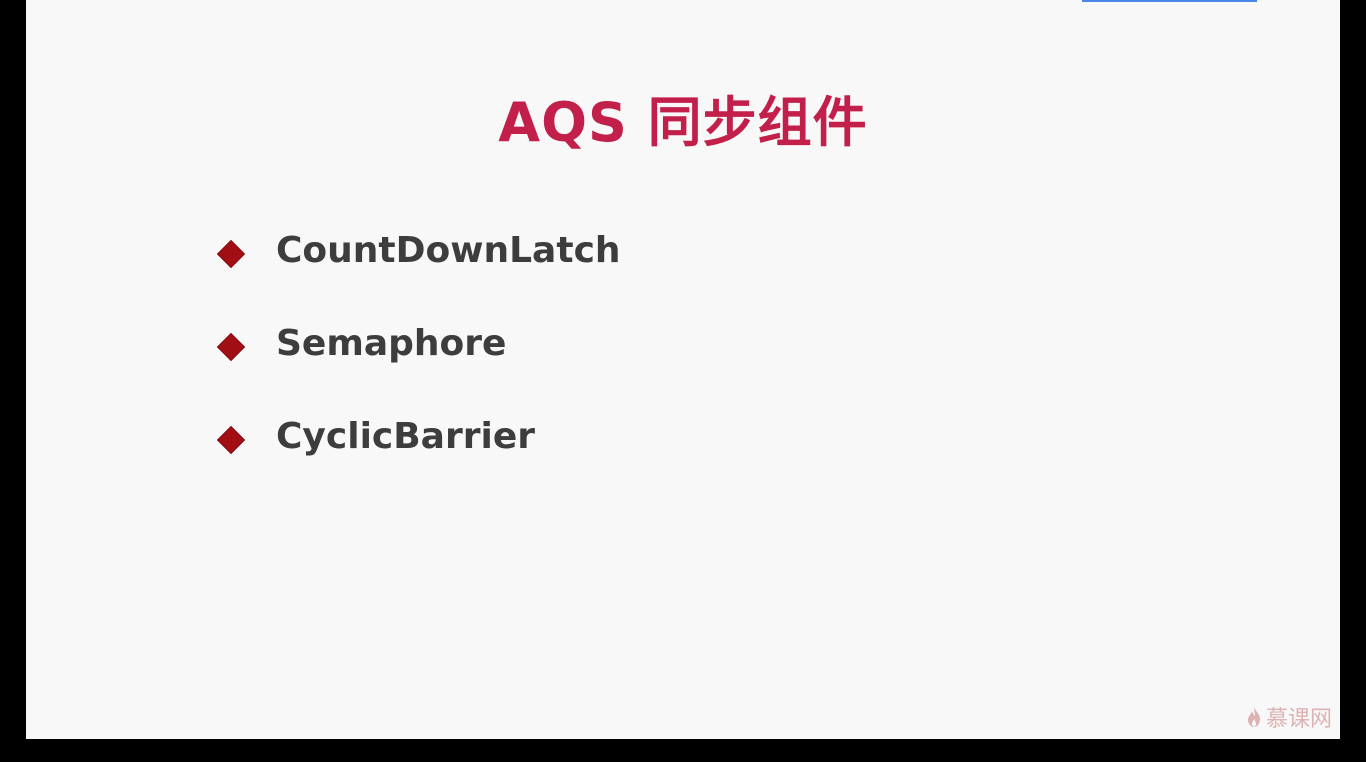 The height and width of the screenshot is (762, 1366). I want to click on bullet-list: CountDownLatch Semaphore CyclicBarrier, so click(418, 361).